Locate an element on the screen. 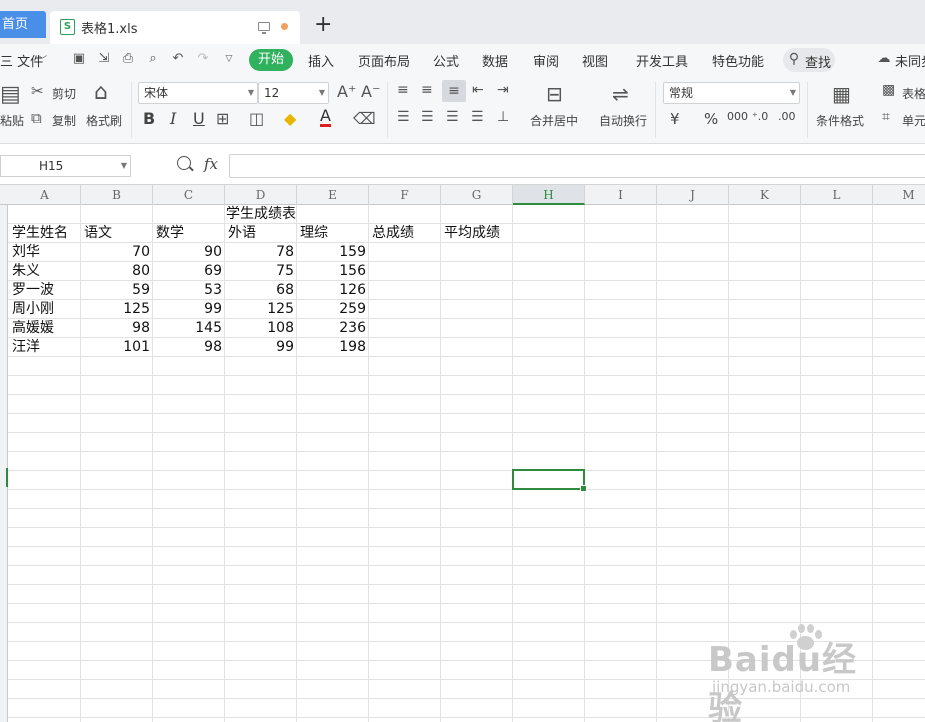 Image resolution: width=925 pixels, height=722 pixels. eraser-icon: ⌫ is located at coordinates (364, 118).